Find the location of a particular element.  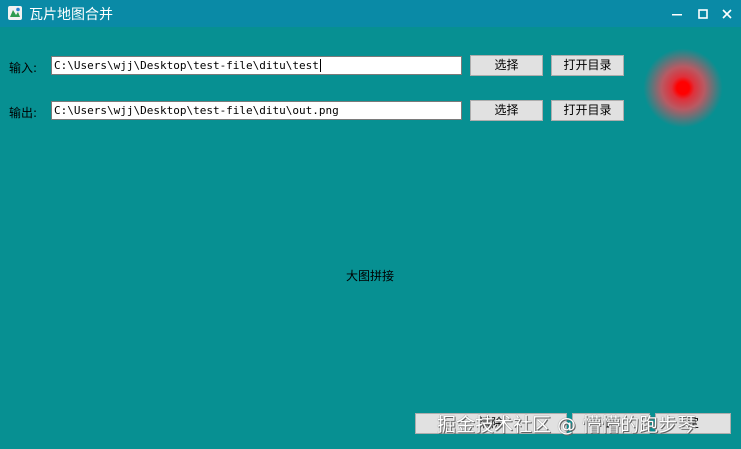

output-open-dir-button: 打开目录 is located at coordinates (587, 110).